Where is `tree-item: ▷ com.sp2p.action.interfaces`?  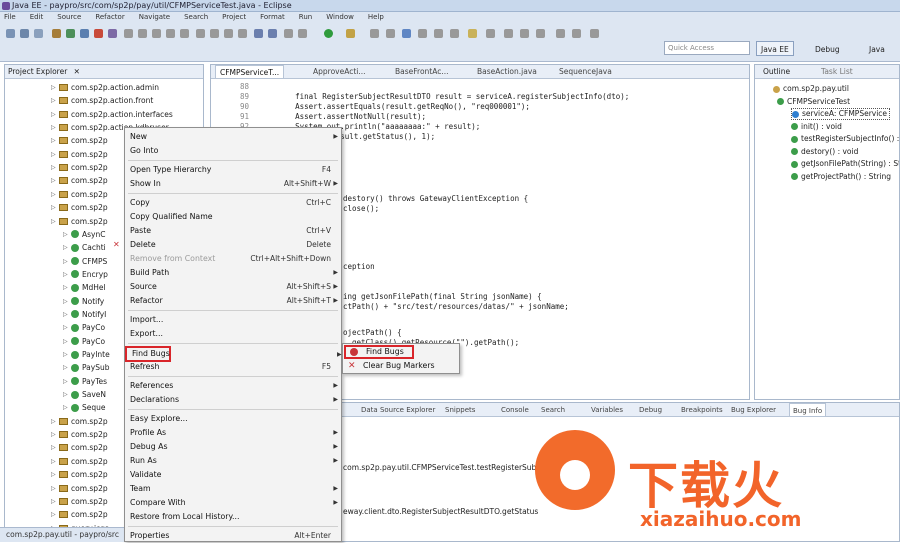
tree-item: ▷ com.sp2p.action.interfaces is located at coordinates (112, 114).